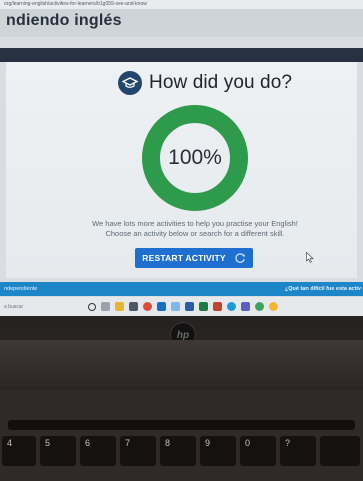 The image size is (363, 481). What do you see at coordinates (240, 258) in the screenshot?
I see `refresh-icon` at bounding box center [240, 258].